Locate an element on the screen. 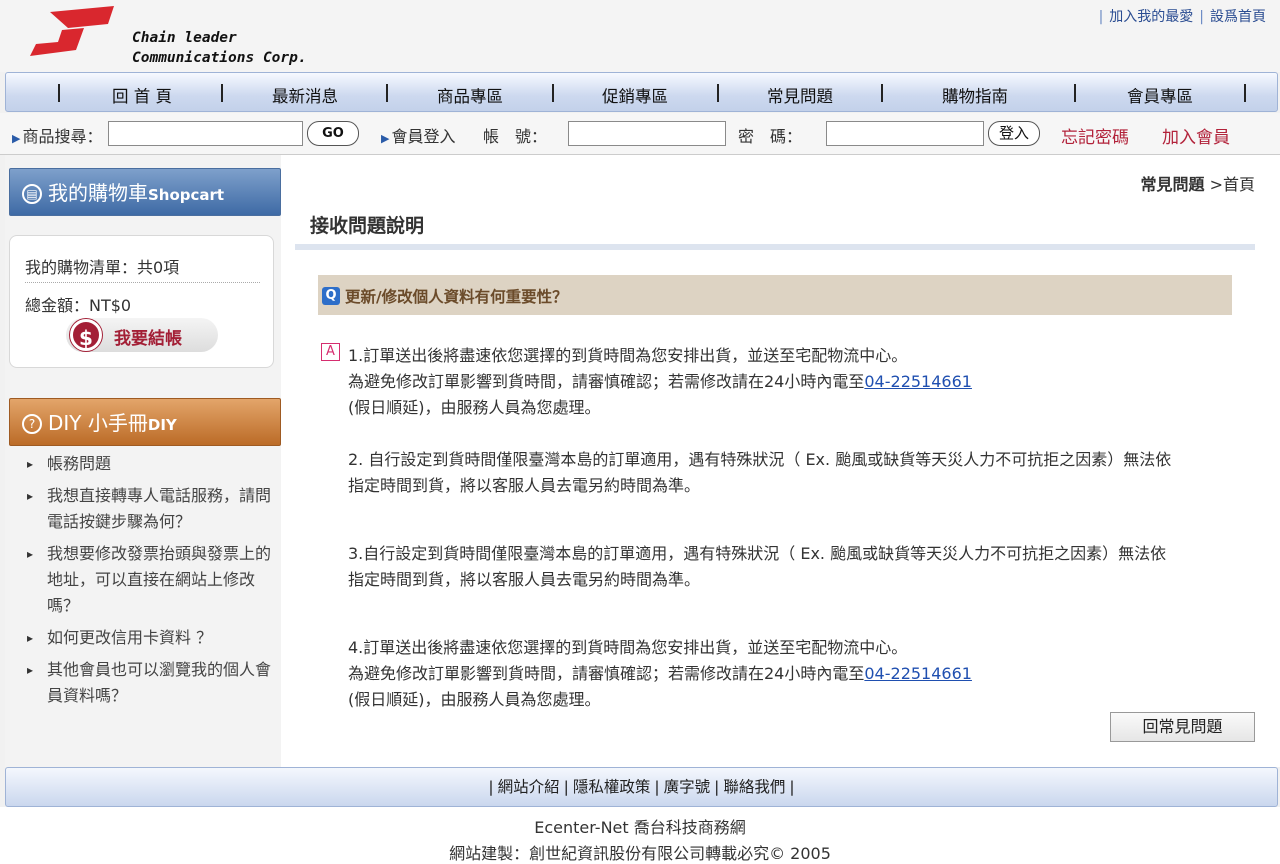  main-nav: 回 首 頁 最新消息 商品專區 促銷專區 常見問題 購物指南 會員專區 is located at coordinates (641, 92).